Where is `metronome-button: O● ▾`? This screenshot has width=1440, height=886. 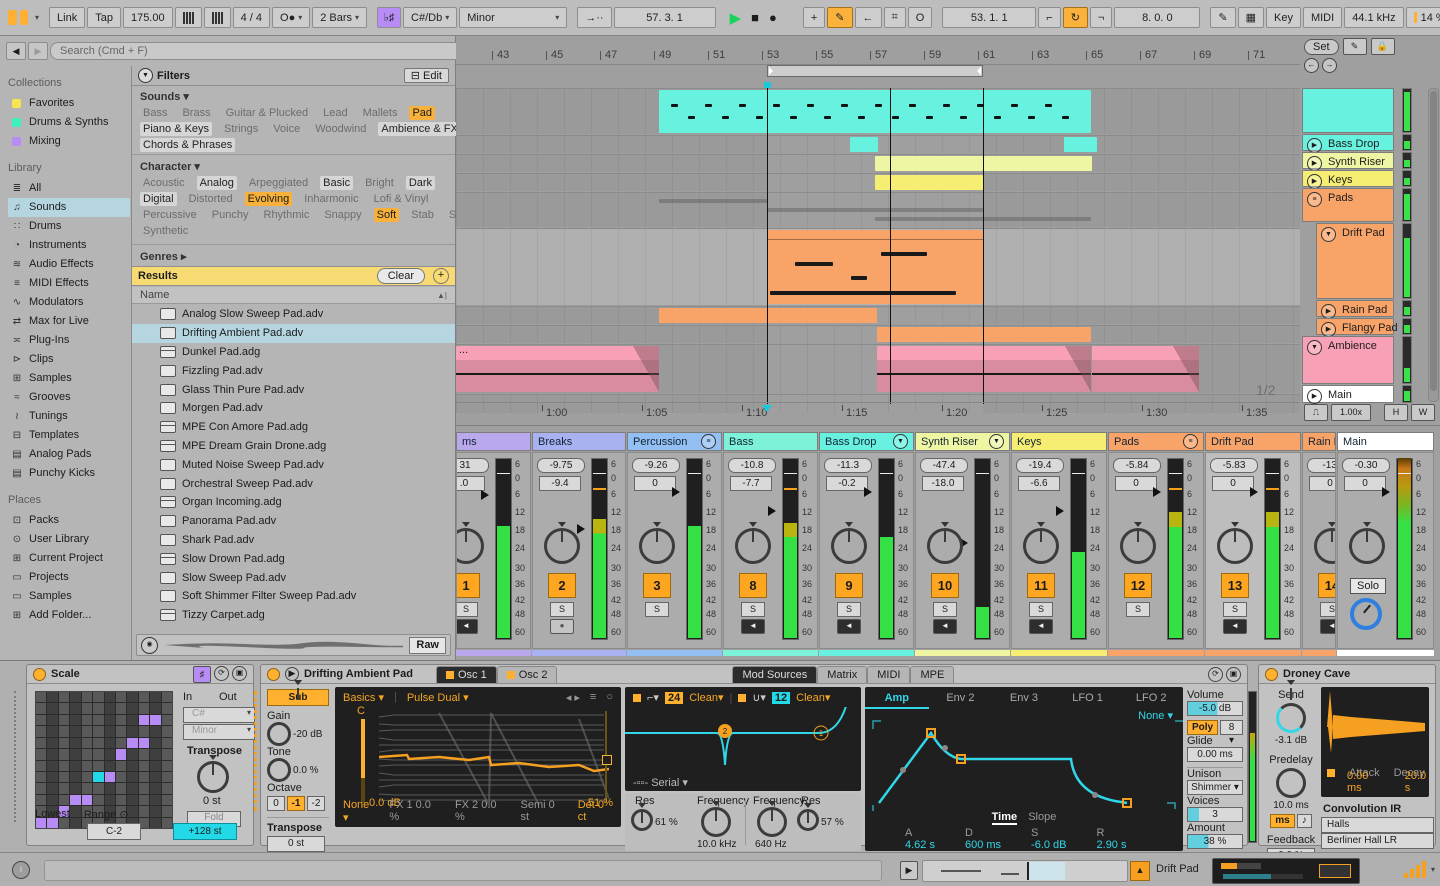
metronome-button: O● ▾ is located at coordinates (291, 17).